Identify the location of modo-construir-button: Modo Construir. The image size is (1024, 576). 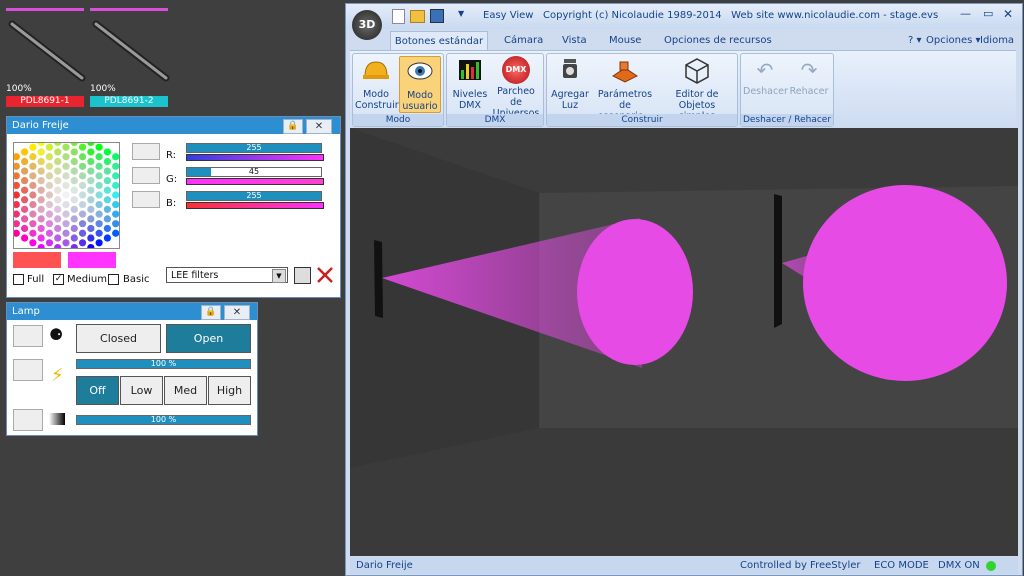
(377, 83).